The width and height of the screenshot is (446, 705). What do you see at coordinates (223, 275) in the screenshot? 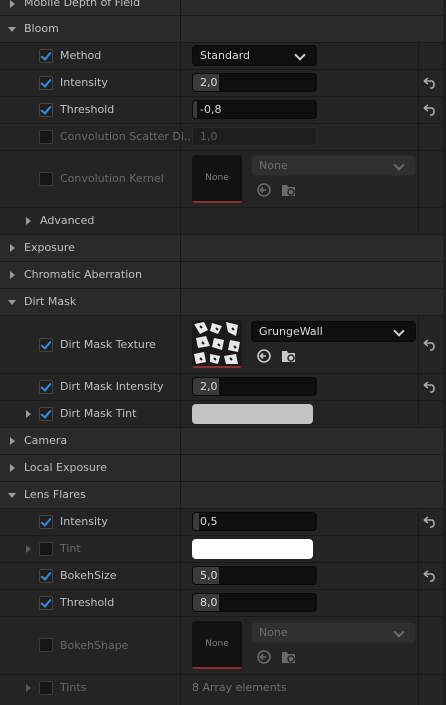
I see `category-chromatic-aberration: Chromatic Aberration` at bounding box center [223, 275].